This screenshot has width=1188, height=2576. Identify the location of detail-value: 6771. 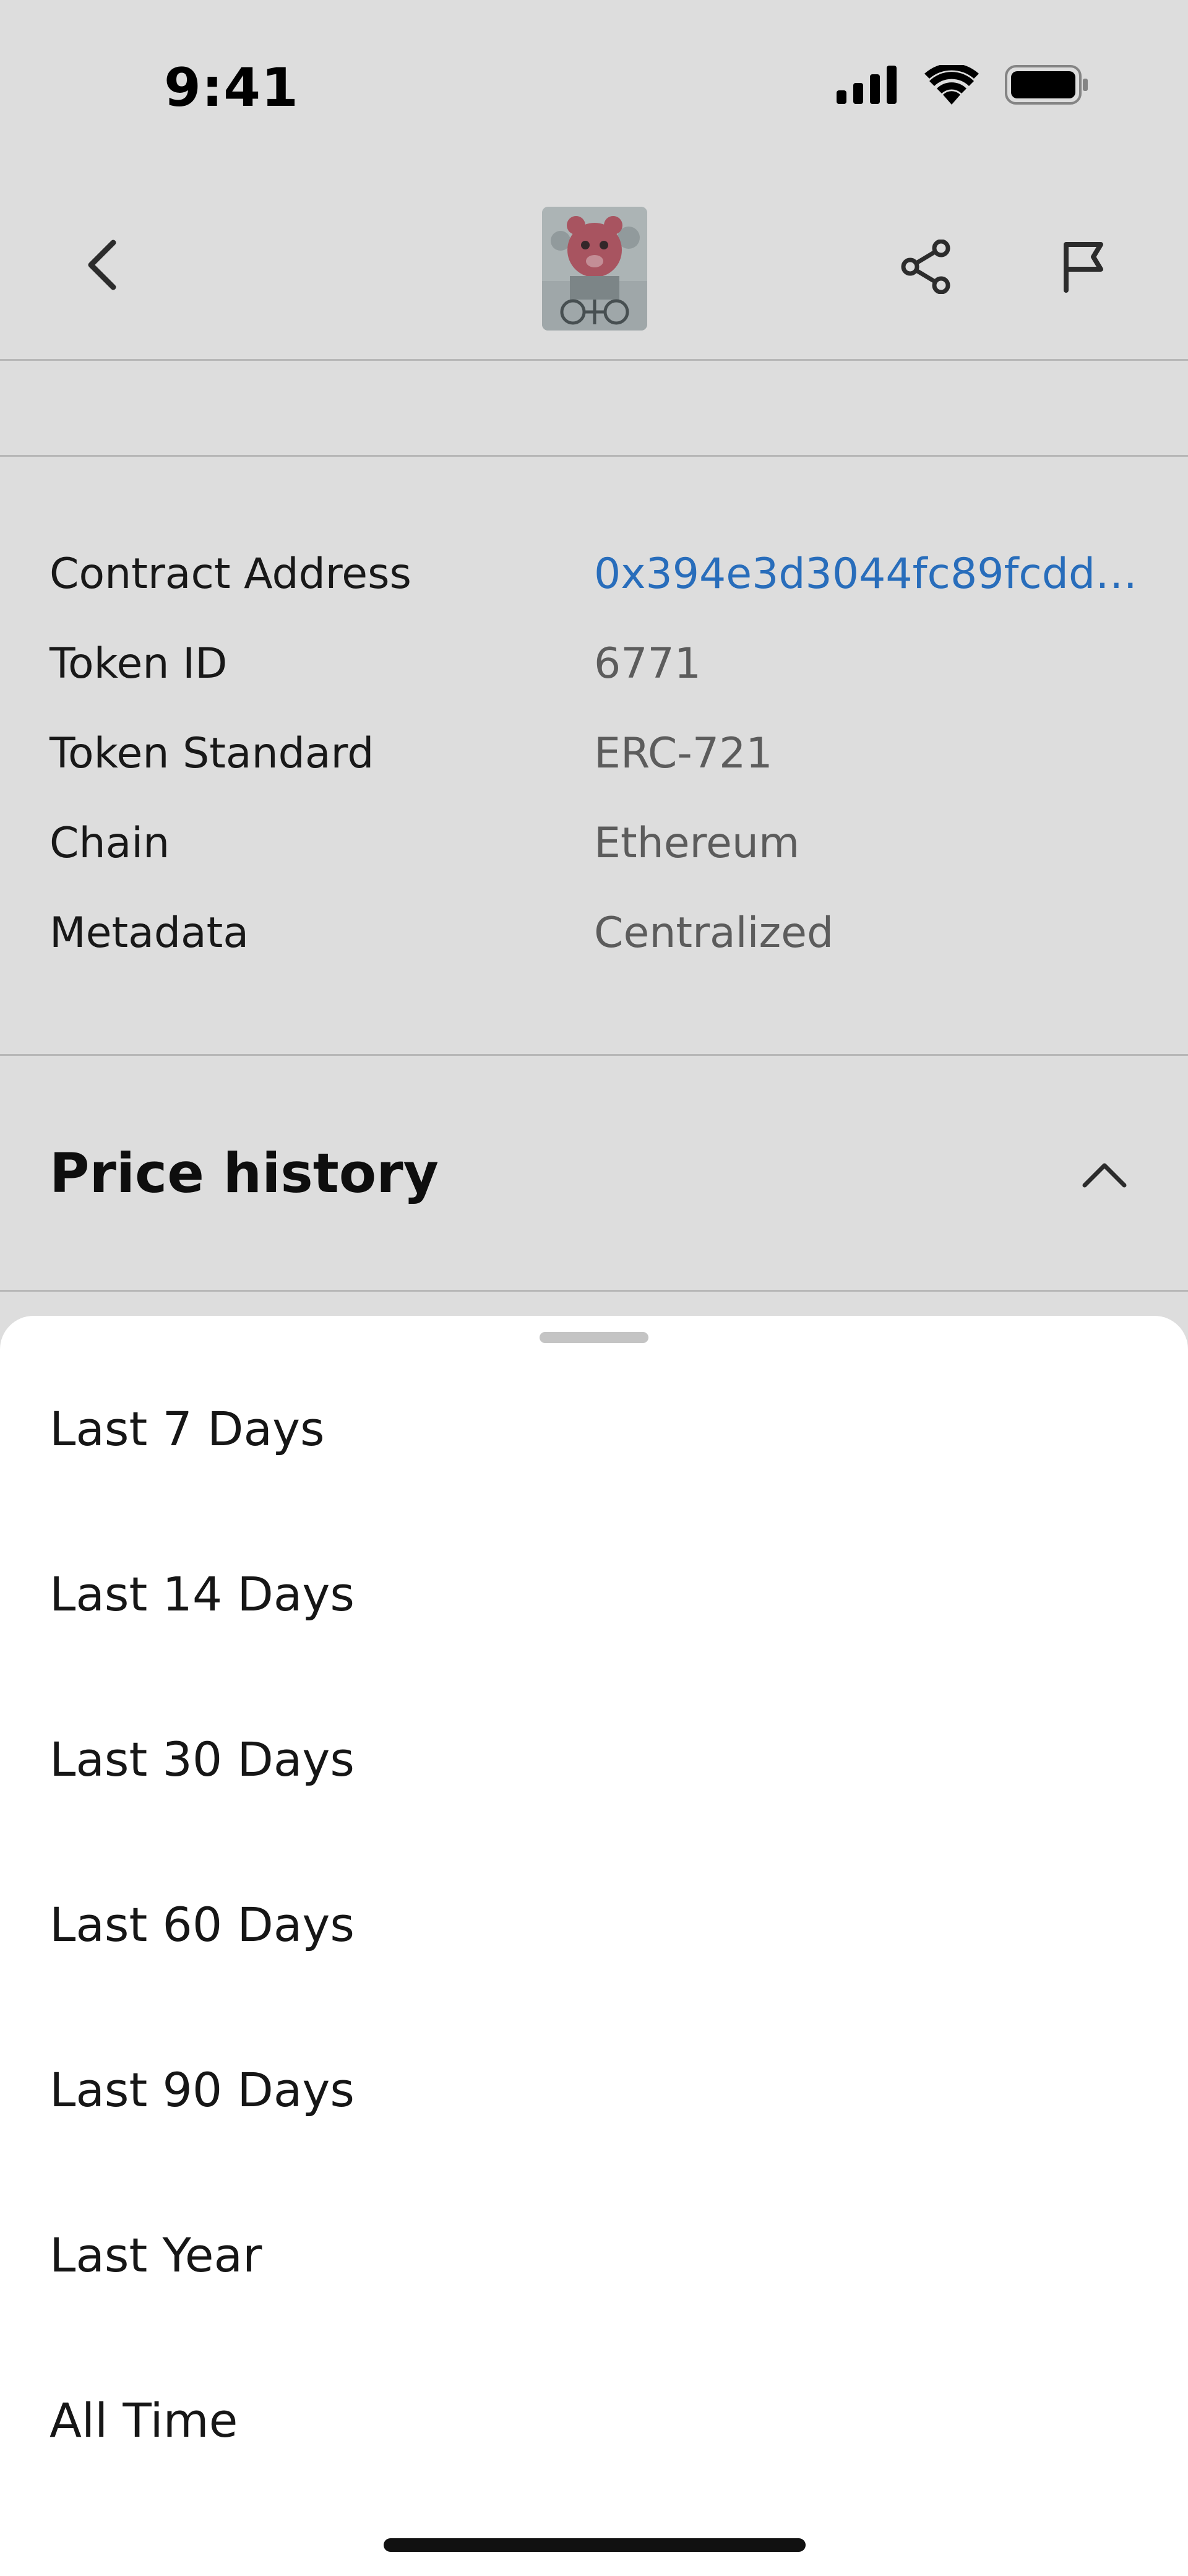
(648, 663).